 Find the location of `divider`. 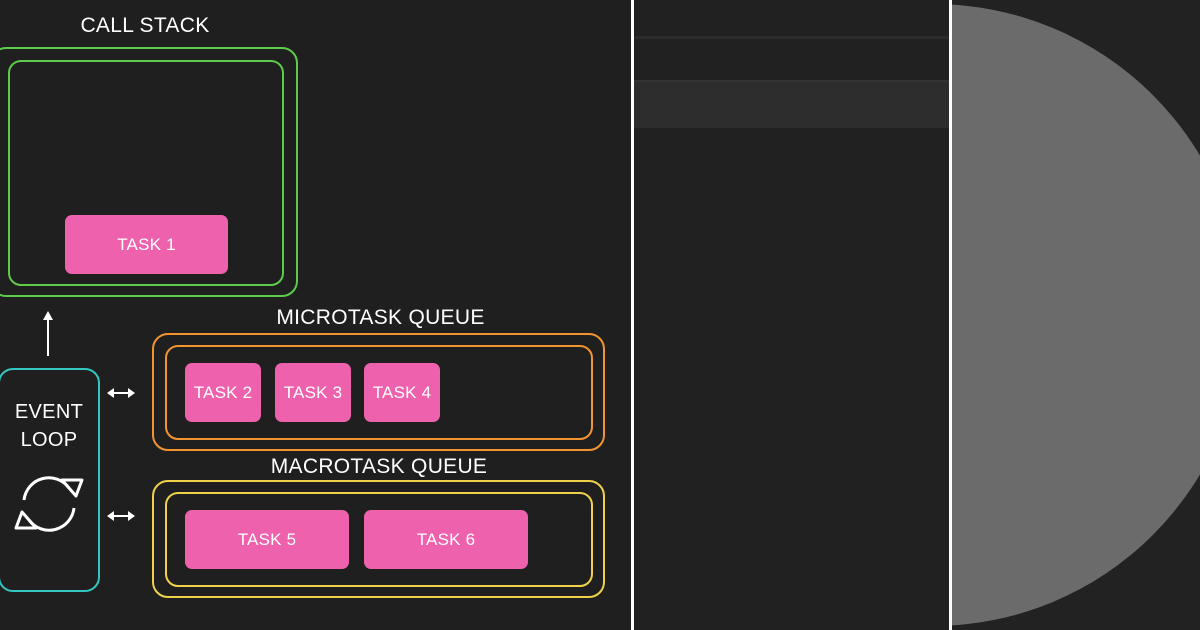

divider is located at coordinates (791, 37).